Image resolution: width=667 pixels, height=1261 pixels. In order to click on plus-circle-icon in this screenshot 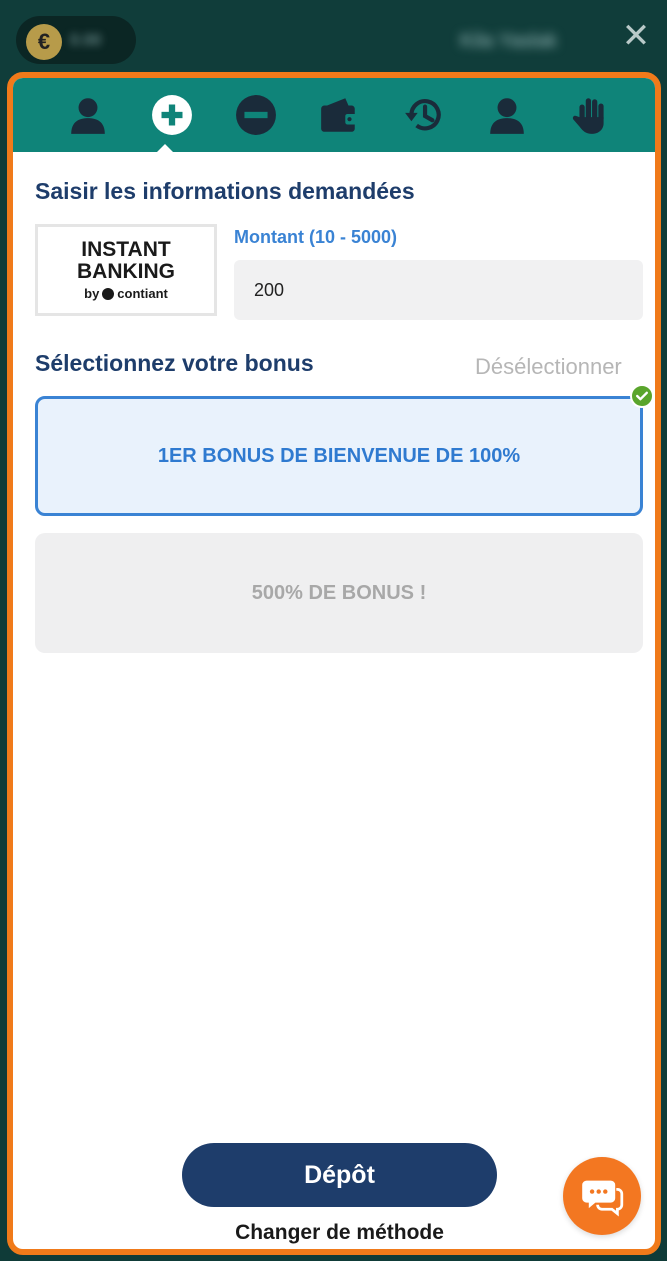, I will do `click(172, 115)`.